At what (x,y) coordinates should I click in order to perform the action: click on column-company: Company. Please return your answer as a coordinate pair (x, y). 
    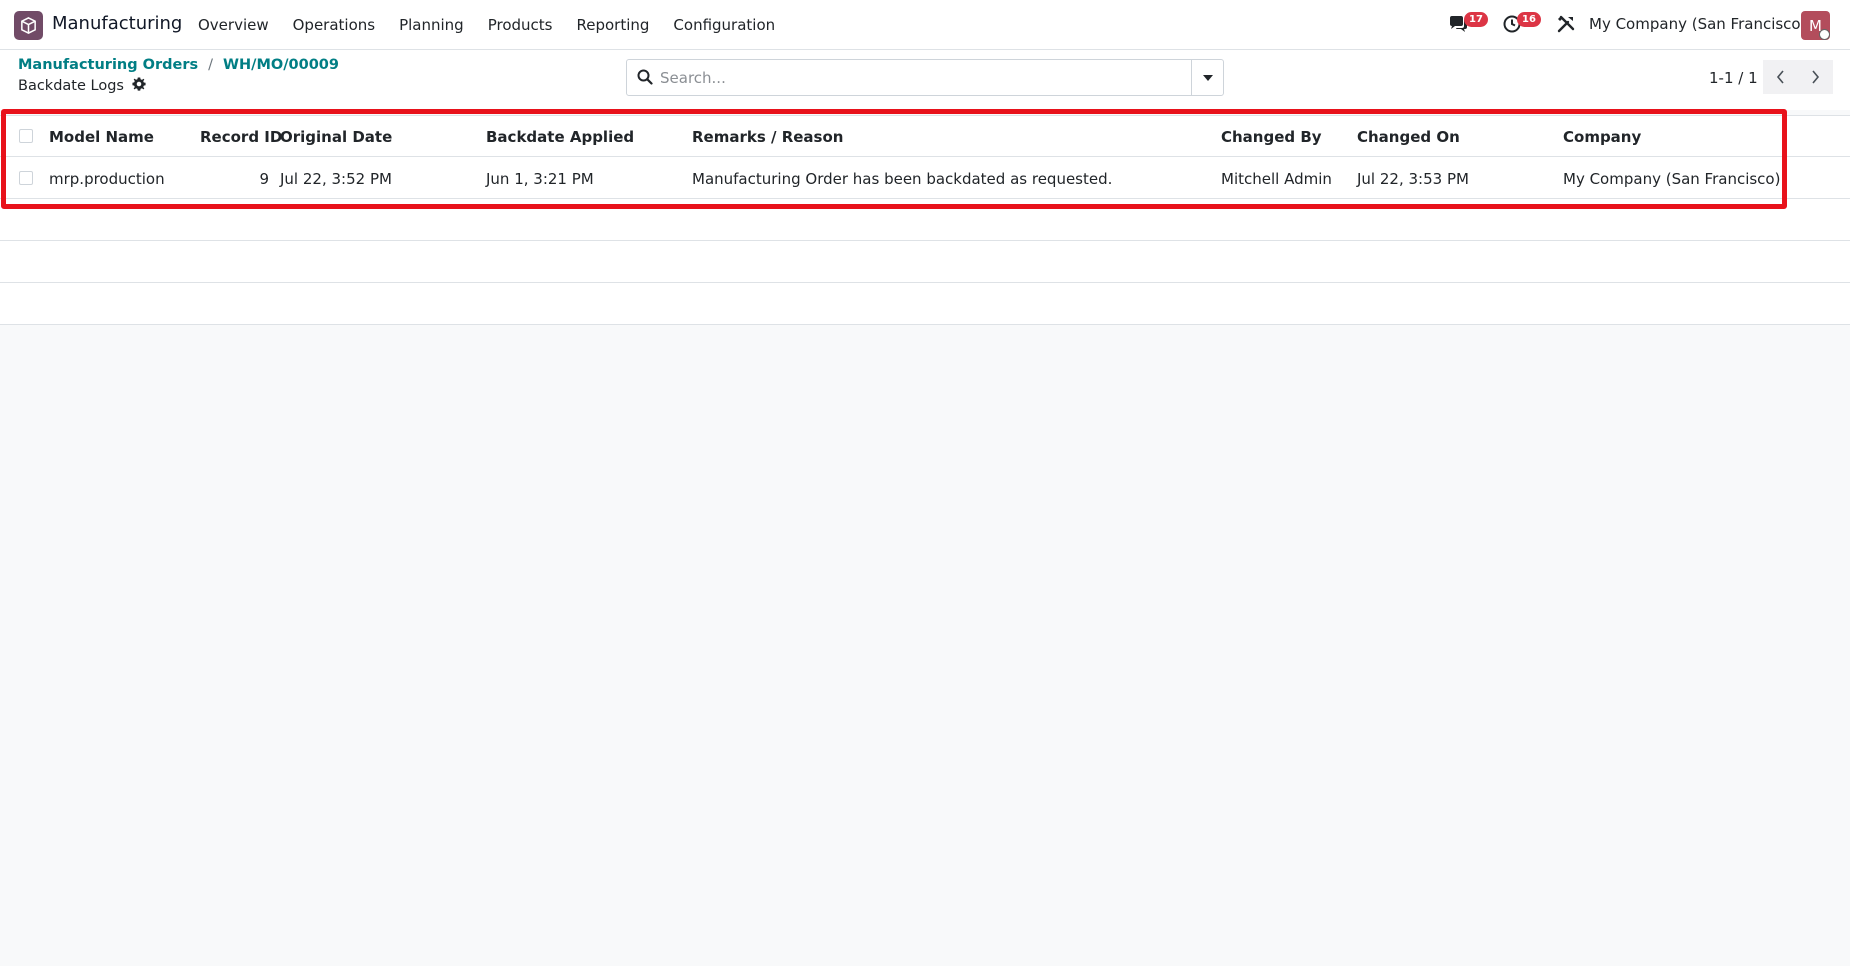
    Looking at the image, I should click on (1602, 137).